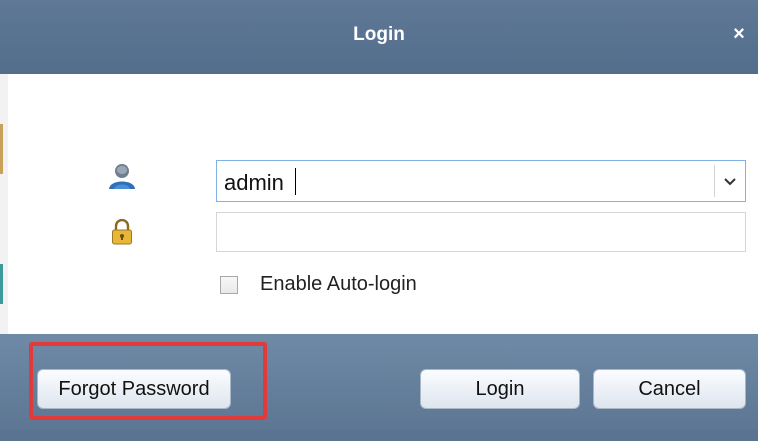 The image size is (758, 441). Describe the element at coordinates (254, 183) in the screenshot. I see `username-input: admin` at that location.